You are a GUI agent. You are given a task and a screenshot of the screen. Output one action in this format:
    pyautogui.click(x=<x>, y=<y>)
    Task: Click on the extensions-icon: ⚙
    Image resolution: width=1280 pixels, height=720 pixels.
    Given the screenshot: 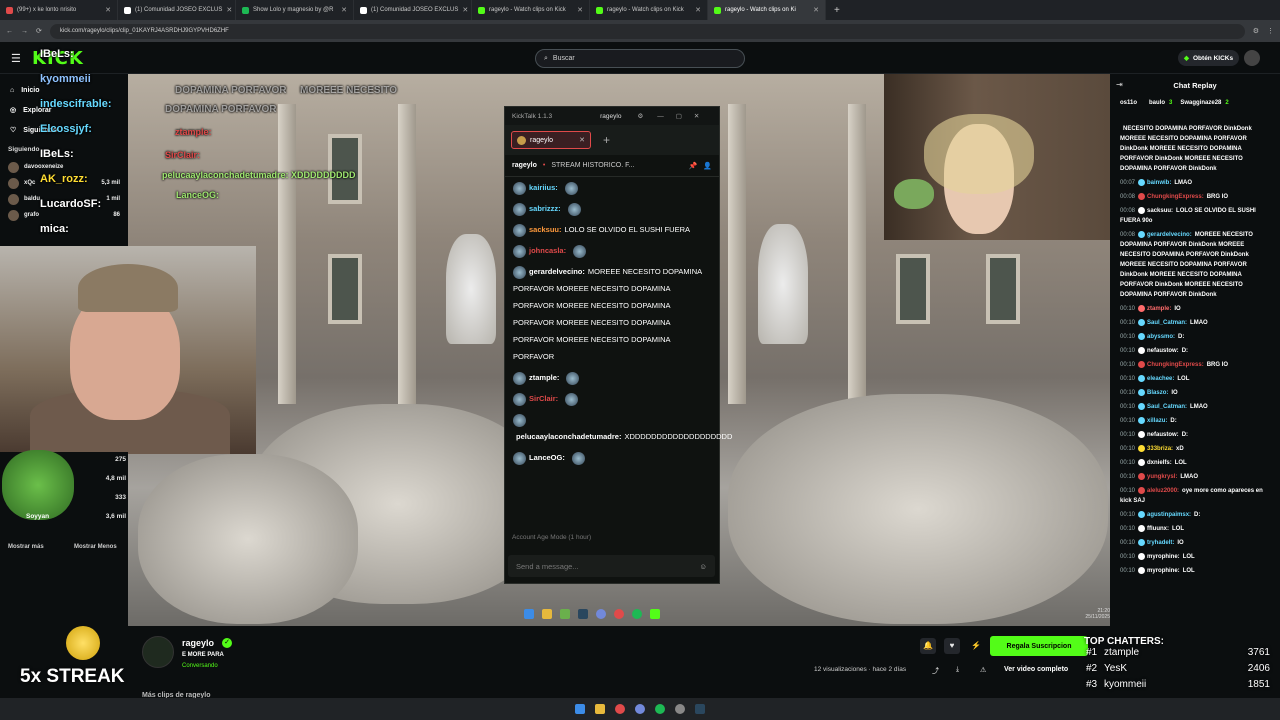 What is the action you would take?
    pyautogui.click(x=1256, y=31)
    